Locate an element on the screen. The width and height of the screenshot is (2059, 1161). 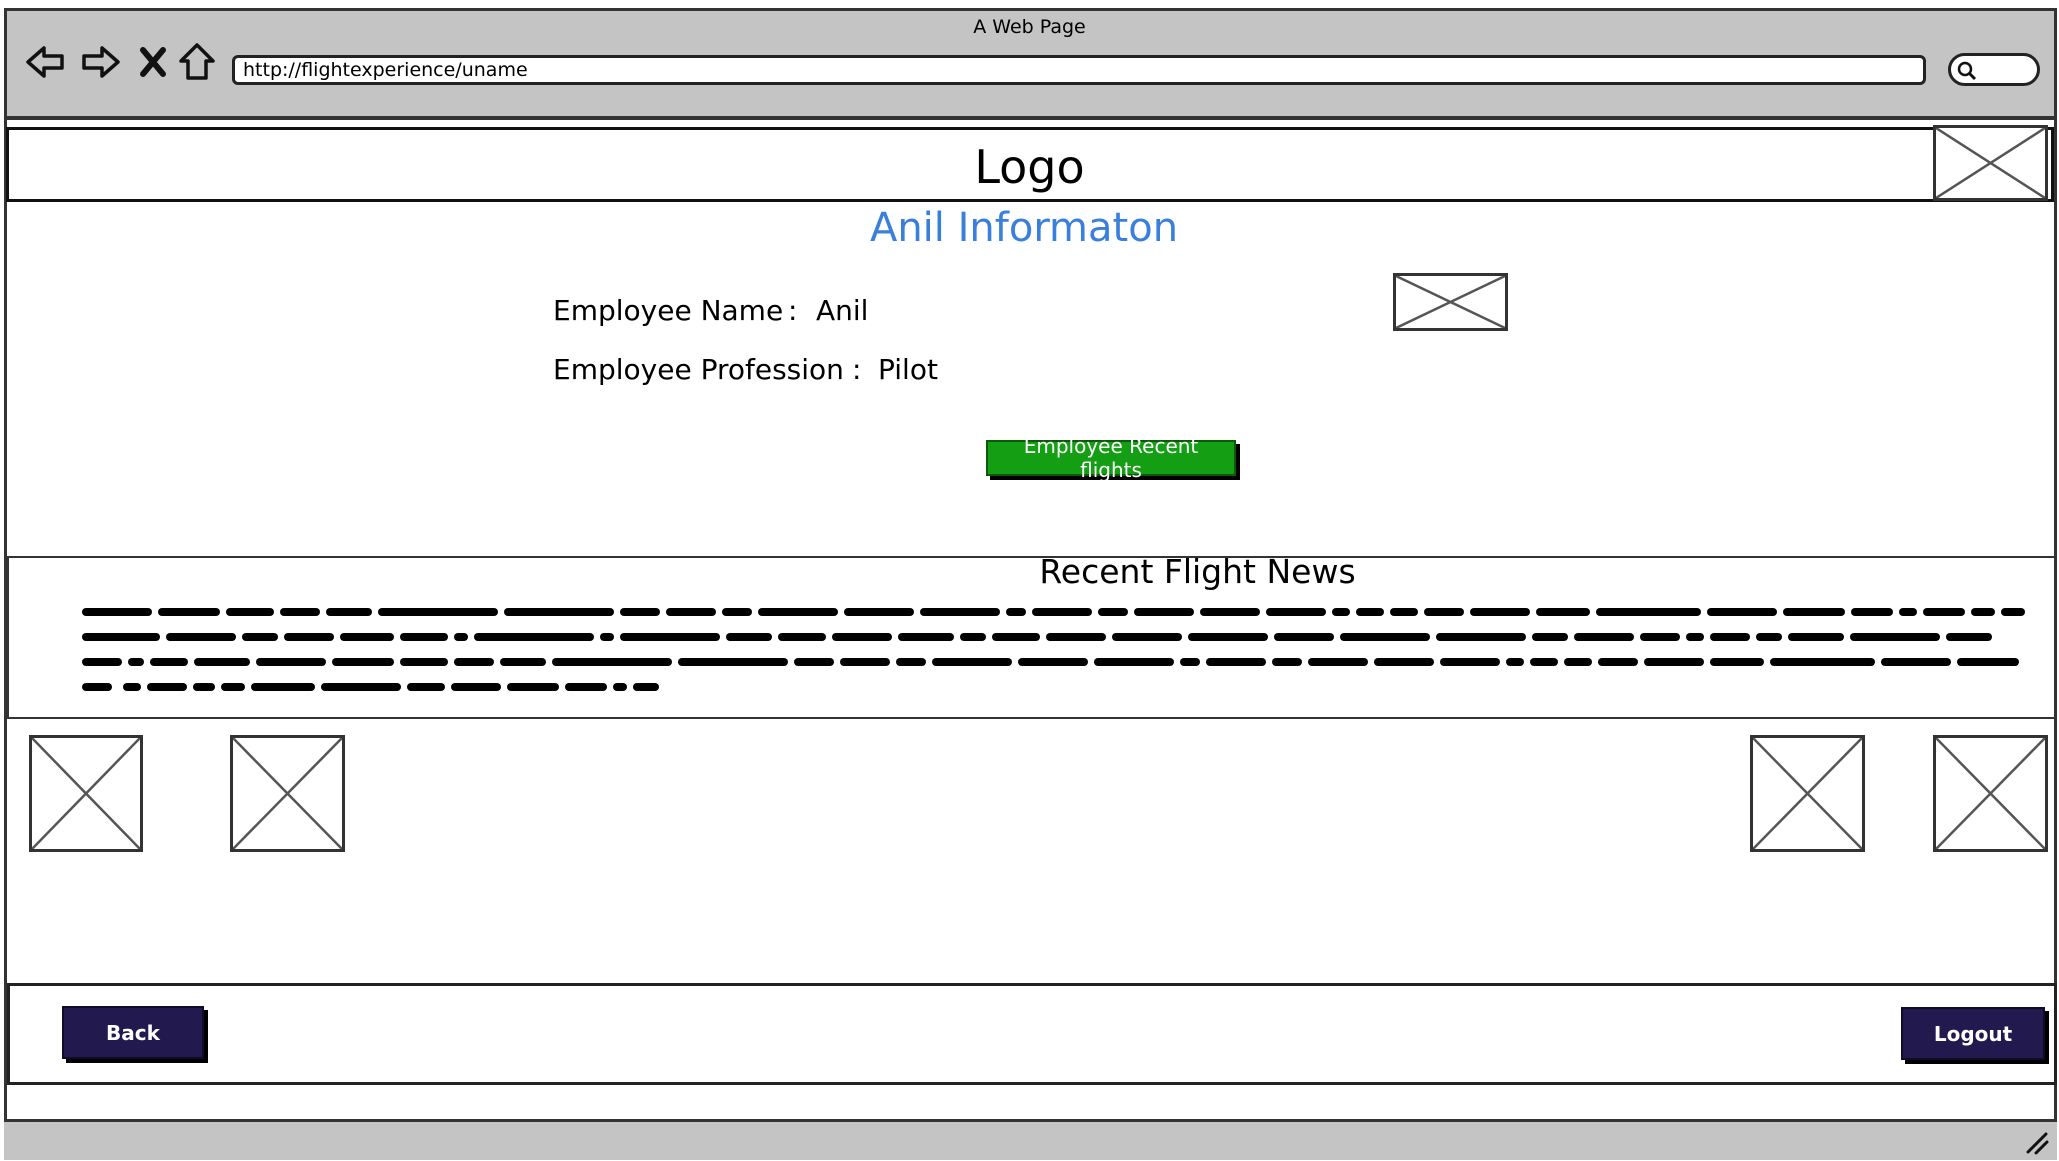
browser-status-bar is located at coordinates (1030, 1139).